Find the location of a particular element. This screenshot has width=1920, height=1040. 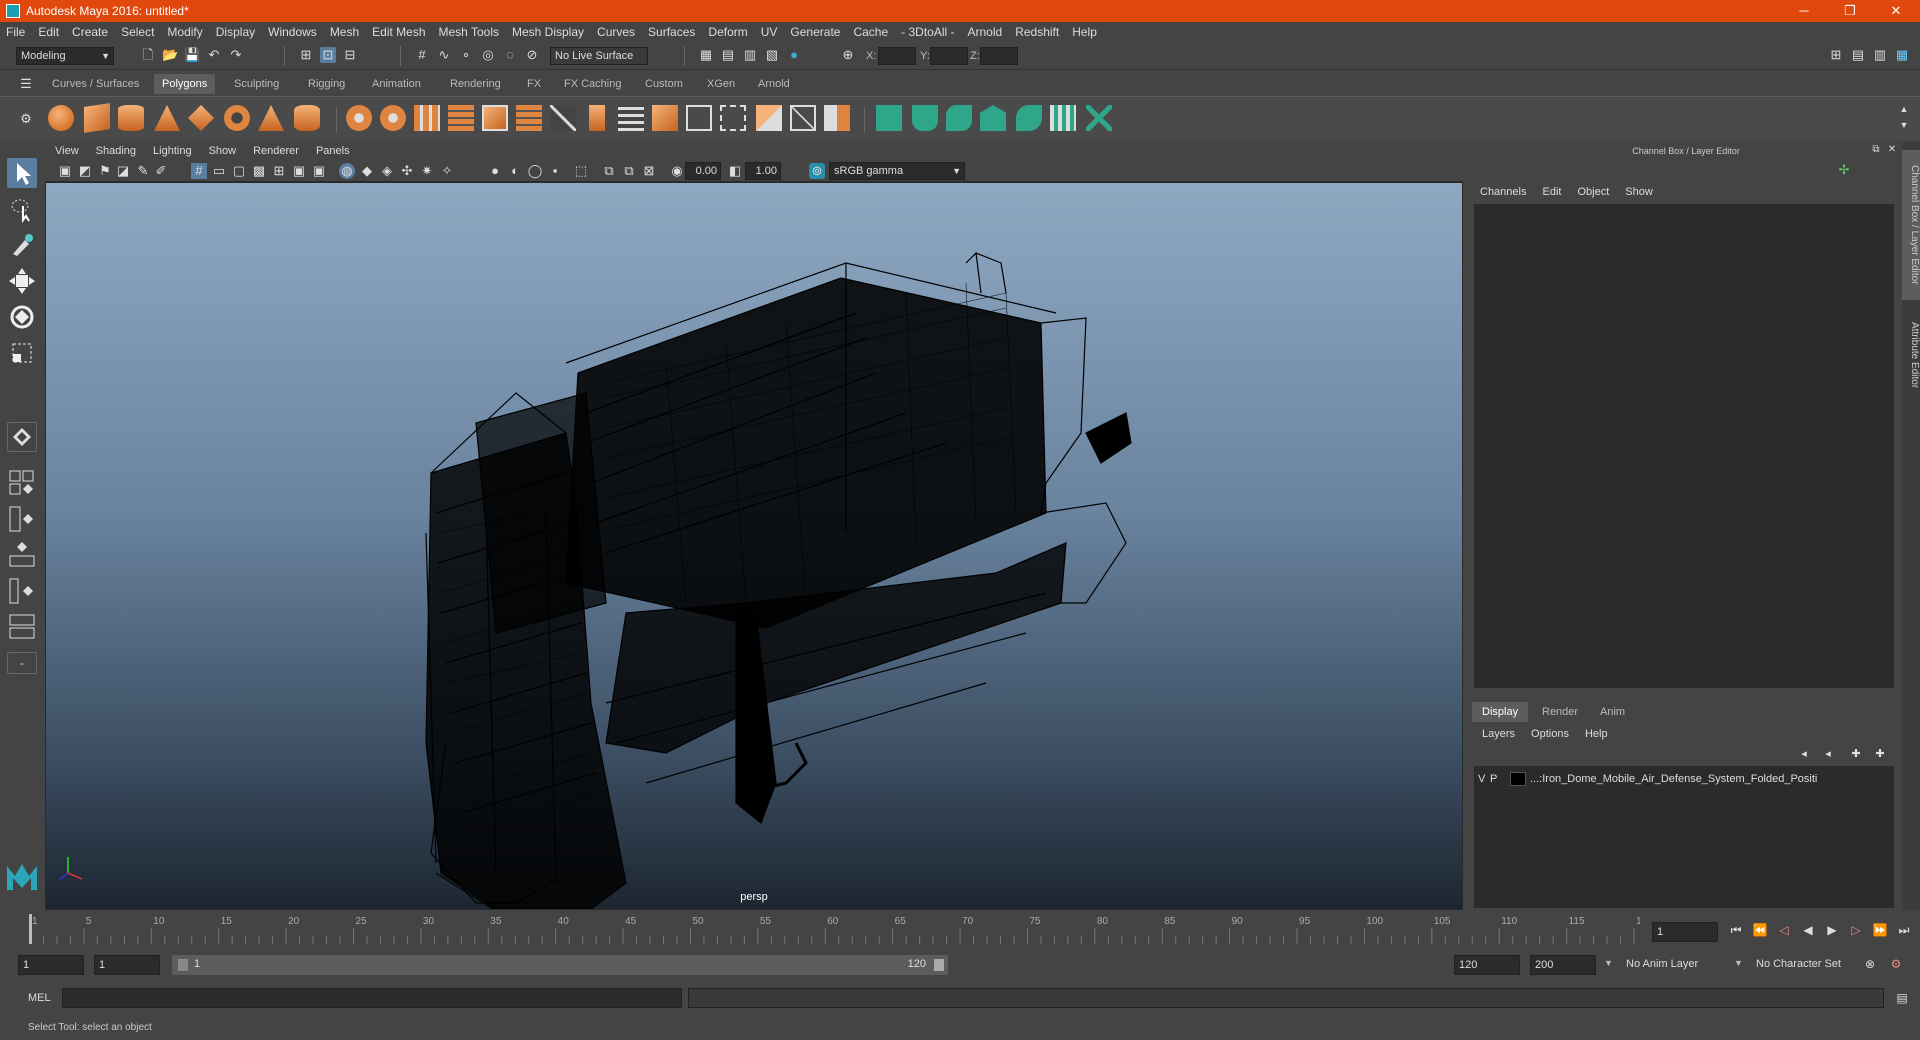

layer-menu-layers: Layers is located at coordinates (1498, 734).